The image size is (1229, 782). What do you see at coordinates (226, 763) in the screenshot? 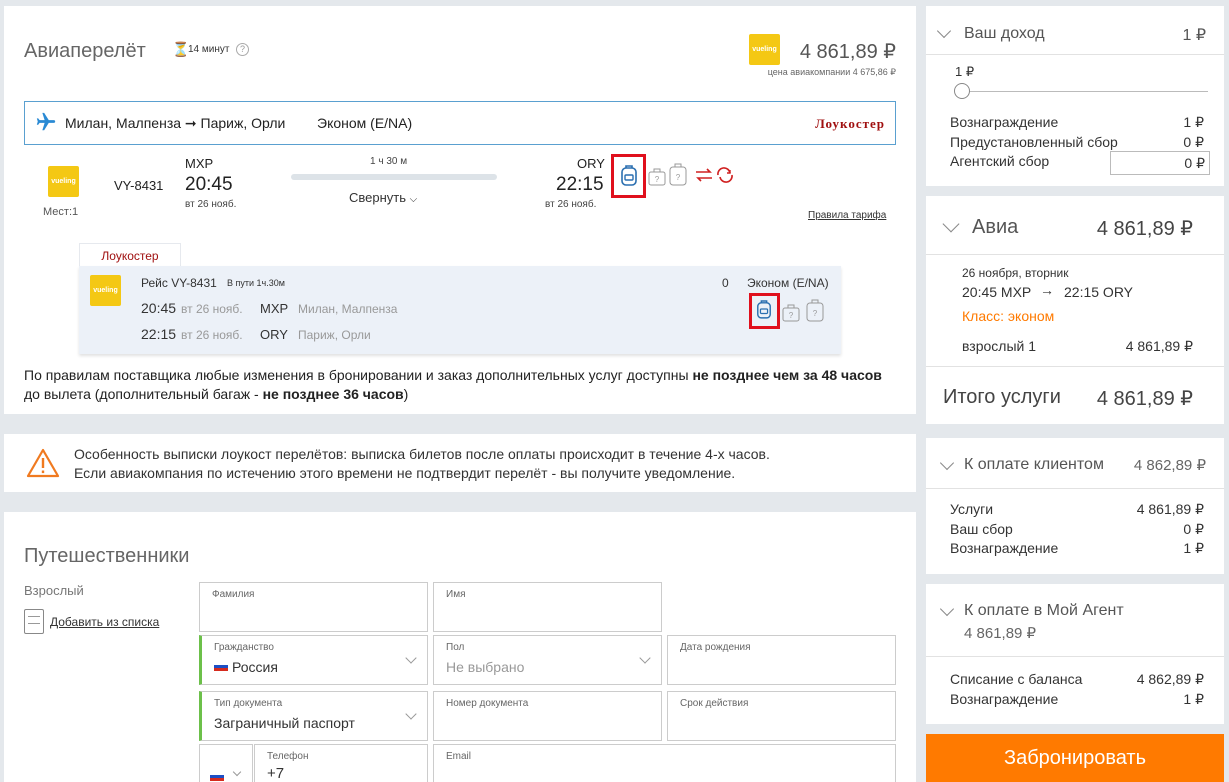
I see `phone-country-select` at bounding box center [226, 763].